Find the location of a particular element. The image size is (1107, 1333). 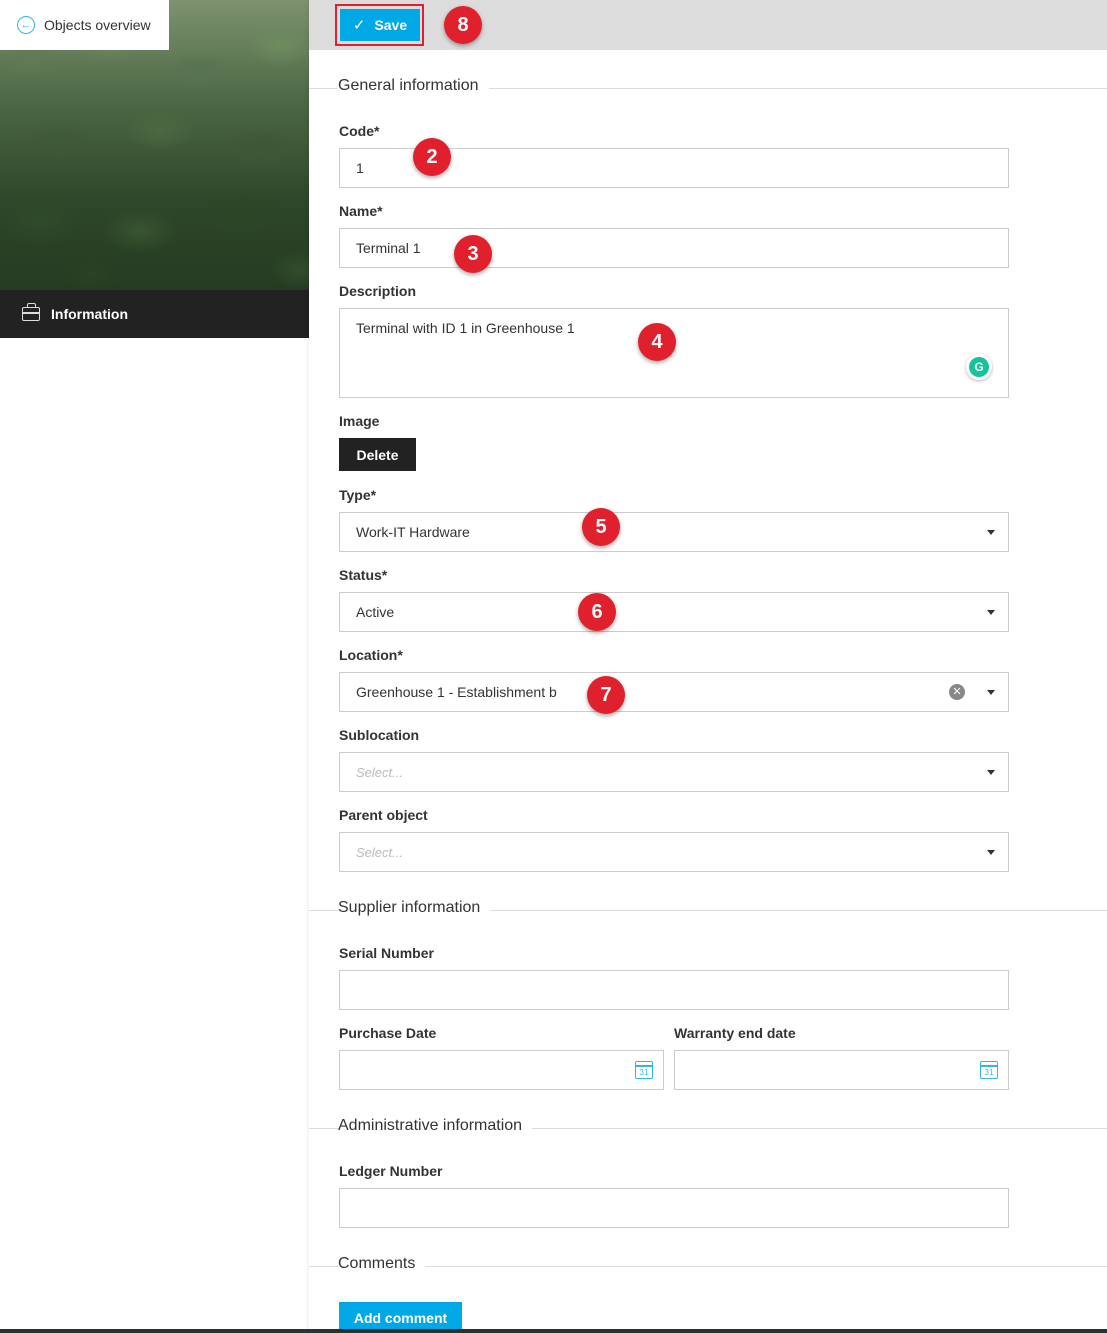

briefcase-icon is located at coordinates (31, 312).